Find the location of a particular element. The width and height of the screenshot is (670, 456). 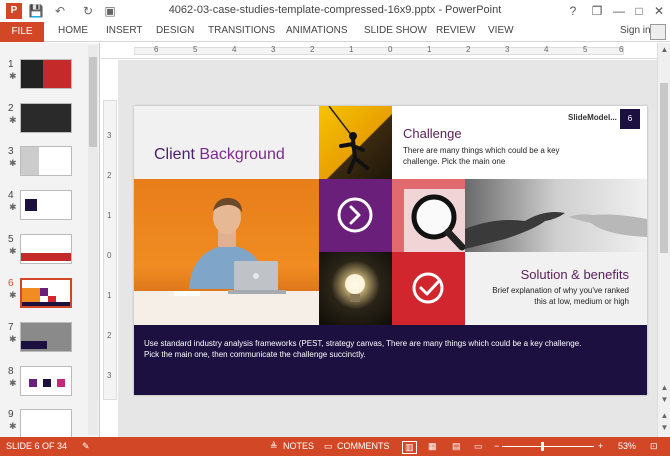

next-slide-icon: ▼ is located at coordinates (664, 427).